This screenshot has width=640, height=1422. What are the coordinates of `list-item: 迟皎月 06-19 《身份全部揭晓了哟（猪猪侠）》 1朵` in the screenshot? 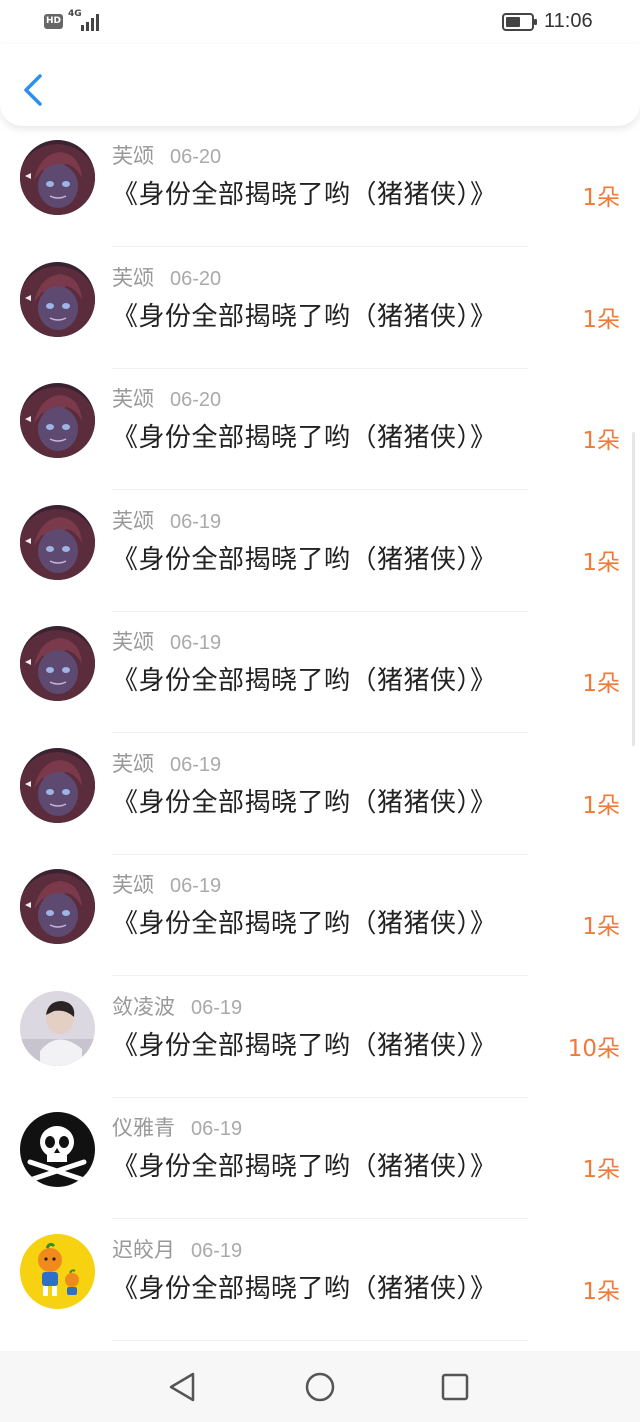 It's located at (320, 1280).